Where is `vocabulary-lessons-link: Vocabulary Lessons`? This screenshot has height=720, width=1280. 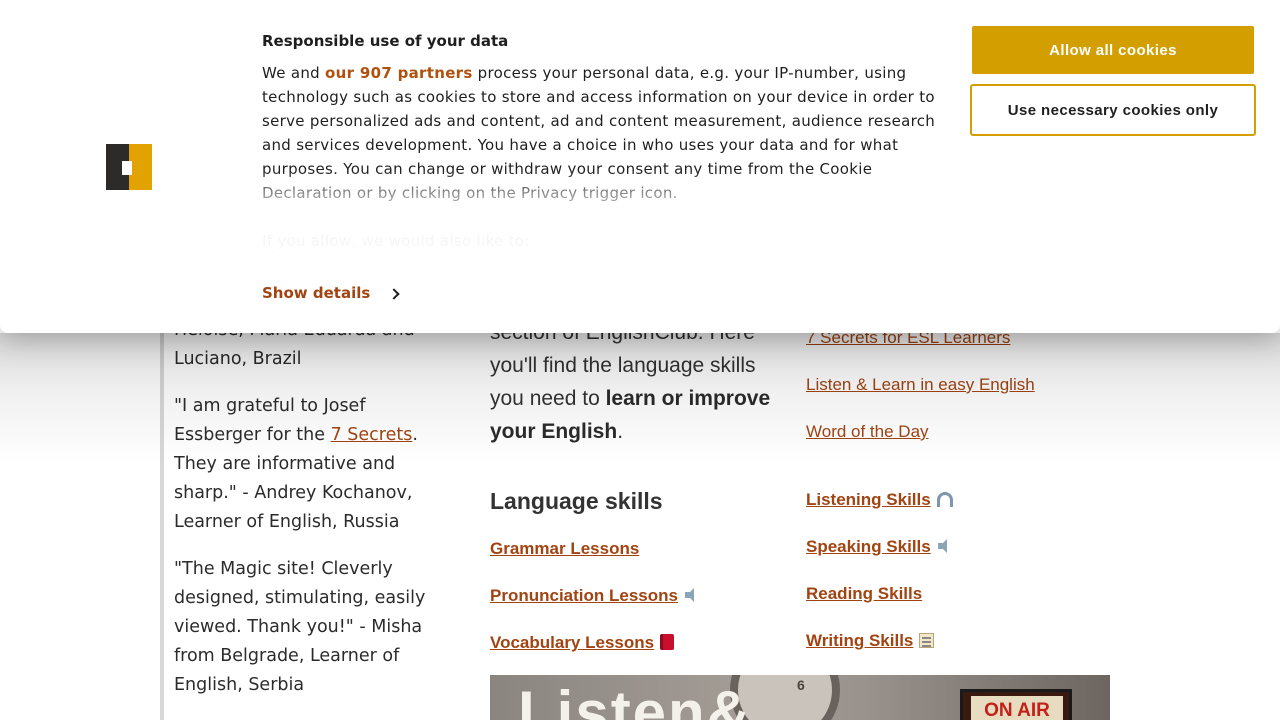 vocabulary-lessons-link: Vocabulary Lessons is located at coordinates (572, 642).